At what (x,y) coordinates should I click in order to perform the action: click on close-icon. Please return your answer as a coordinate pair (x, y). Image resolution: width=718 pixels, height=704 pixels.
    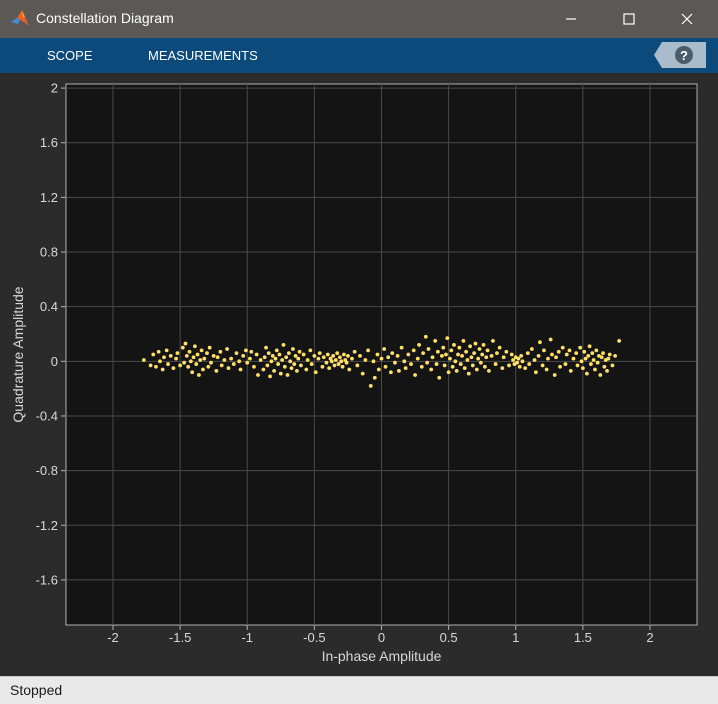
    Looking at the image, I should click on (687, 19).